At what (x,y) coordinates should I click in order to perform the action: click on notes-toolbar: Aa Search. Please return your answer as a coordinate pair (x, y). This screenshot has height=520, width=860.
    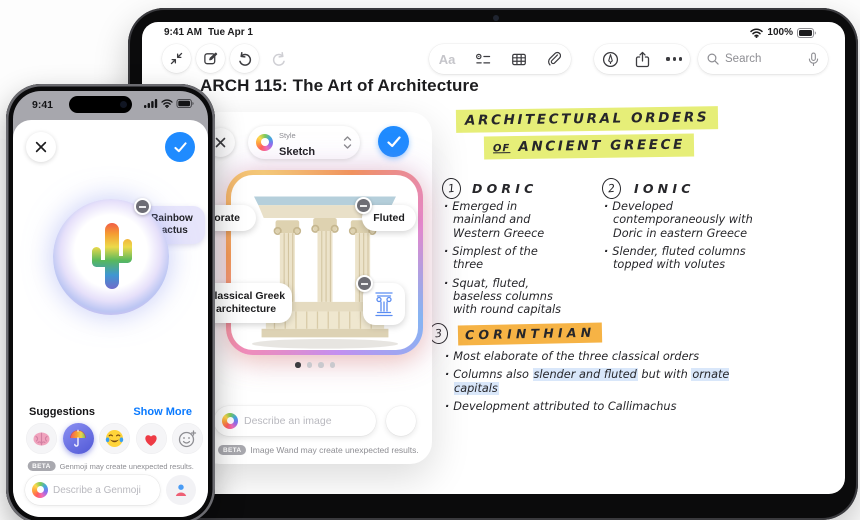
    Looking at the image, I should click on (493, 59).